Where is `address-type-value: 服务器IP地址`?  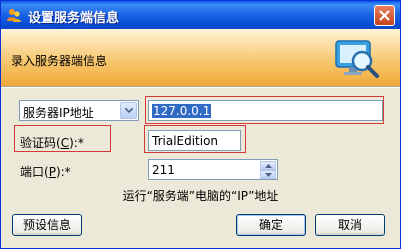
address-type-value: 服务器IP地址 is located at coordinates (58, 113).